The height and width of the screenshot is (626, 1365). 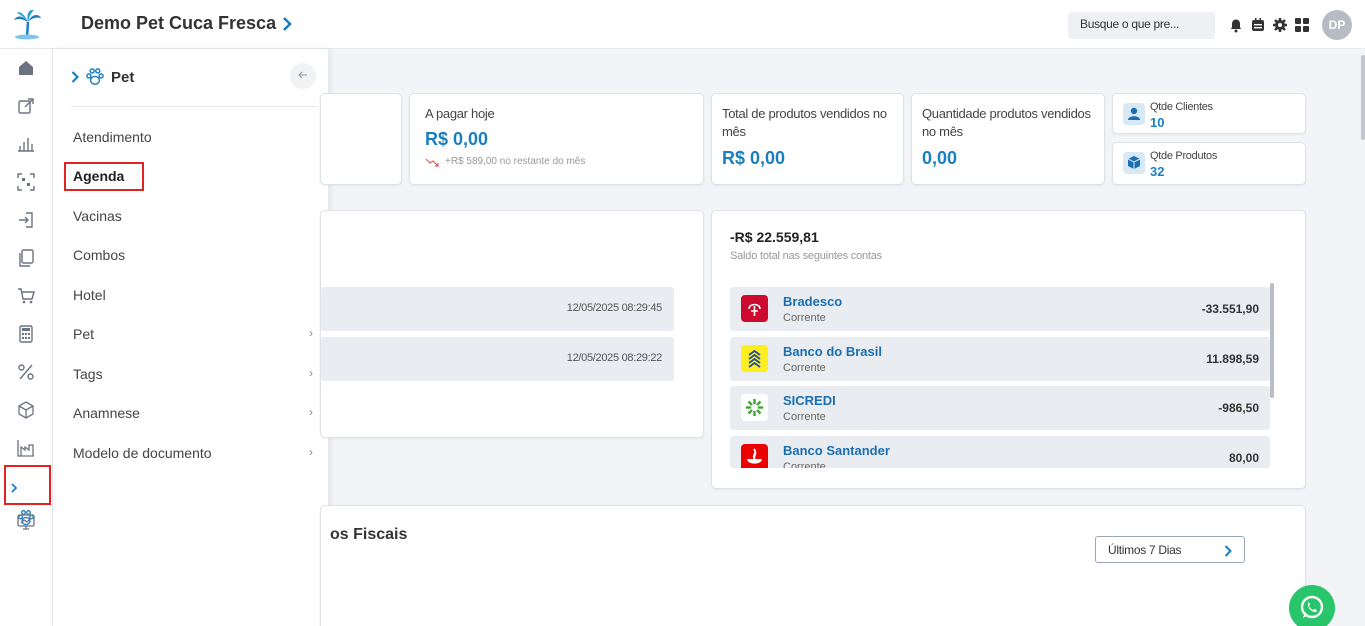 What do you see at coordinates (1145, 550) in the screenshot?
I see `period-label: Últimos 7 Dias` at bounding box center [1145, 550].